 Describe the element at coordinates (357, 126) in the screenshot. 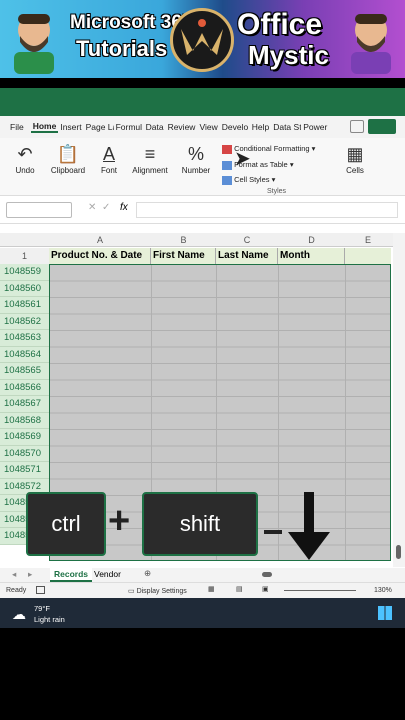

I see `comments-icon` at that location.